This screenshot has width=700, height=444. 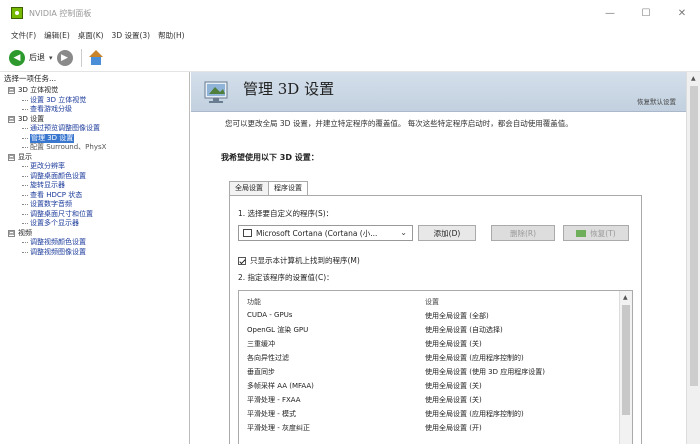 I want to click on tree-group-display: ⊟ 显示, so click(x=98, y=158).